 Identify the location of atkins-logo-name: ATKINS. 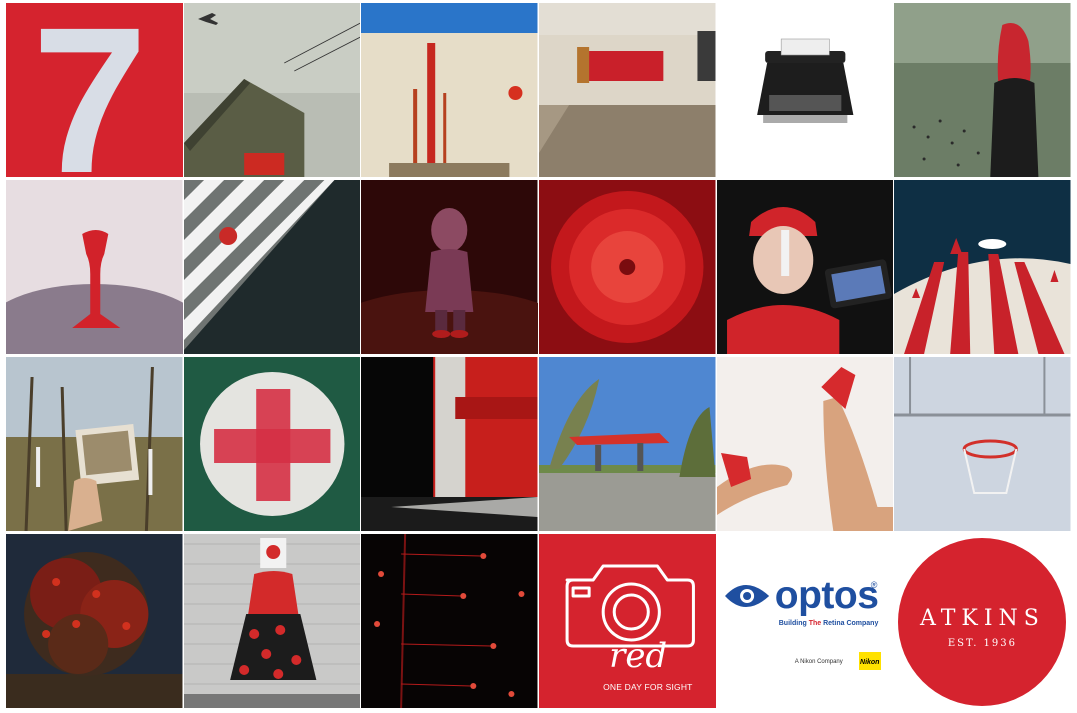
(982, 618).